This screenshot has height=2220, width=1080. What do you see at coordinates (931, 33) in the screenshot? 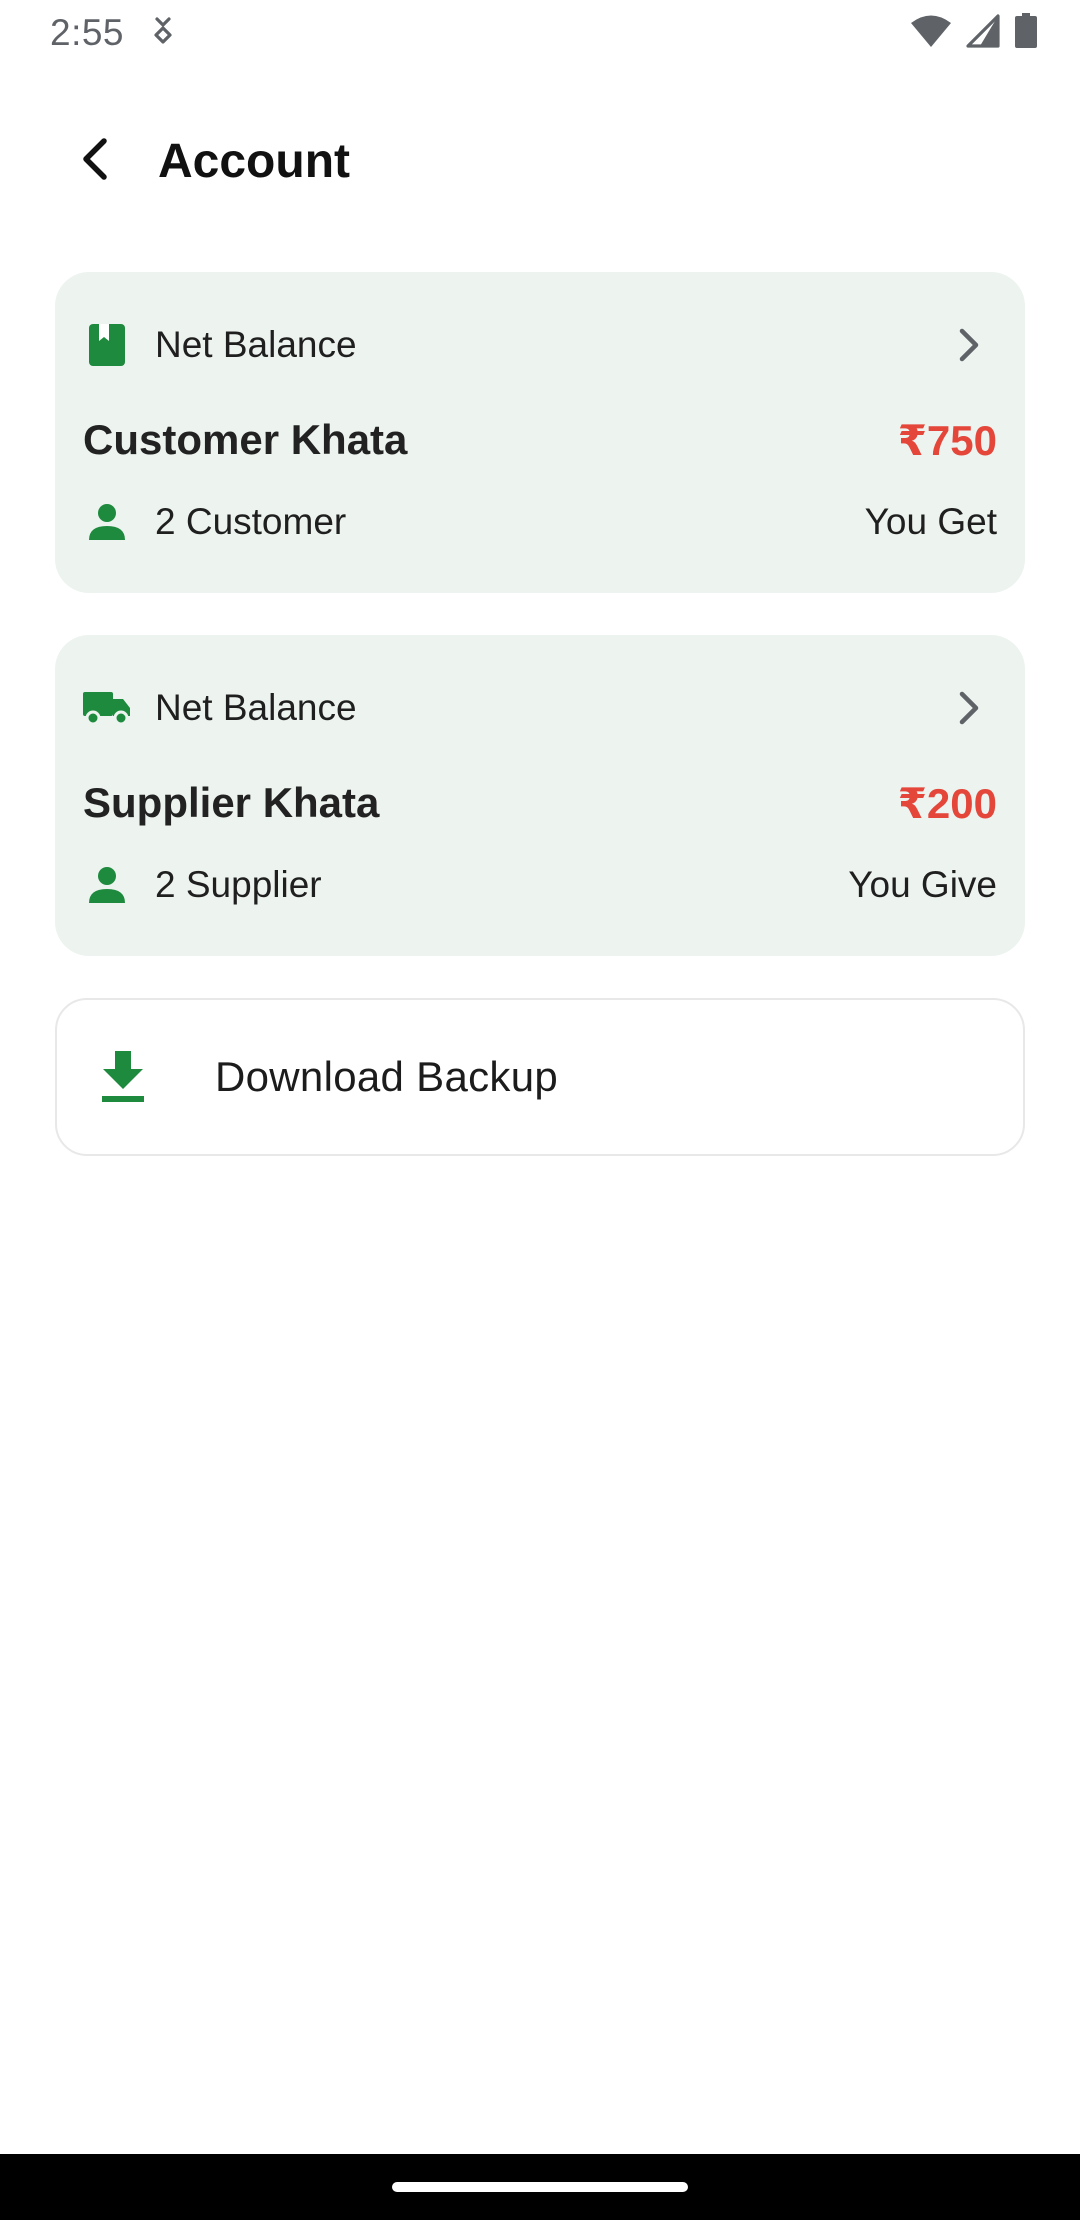
I see `wifi-icon` at bounding box center [931, 33].